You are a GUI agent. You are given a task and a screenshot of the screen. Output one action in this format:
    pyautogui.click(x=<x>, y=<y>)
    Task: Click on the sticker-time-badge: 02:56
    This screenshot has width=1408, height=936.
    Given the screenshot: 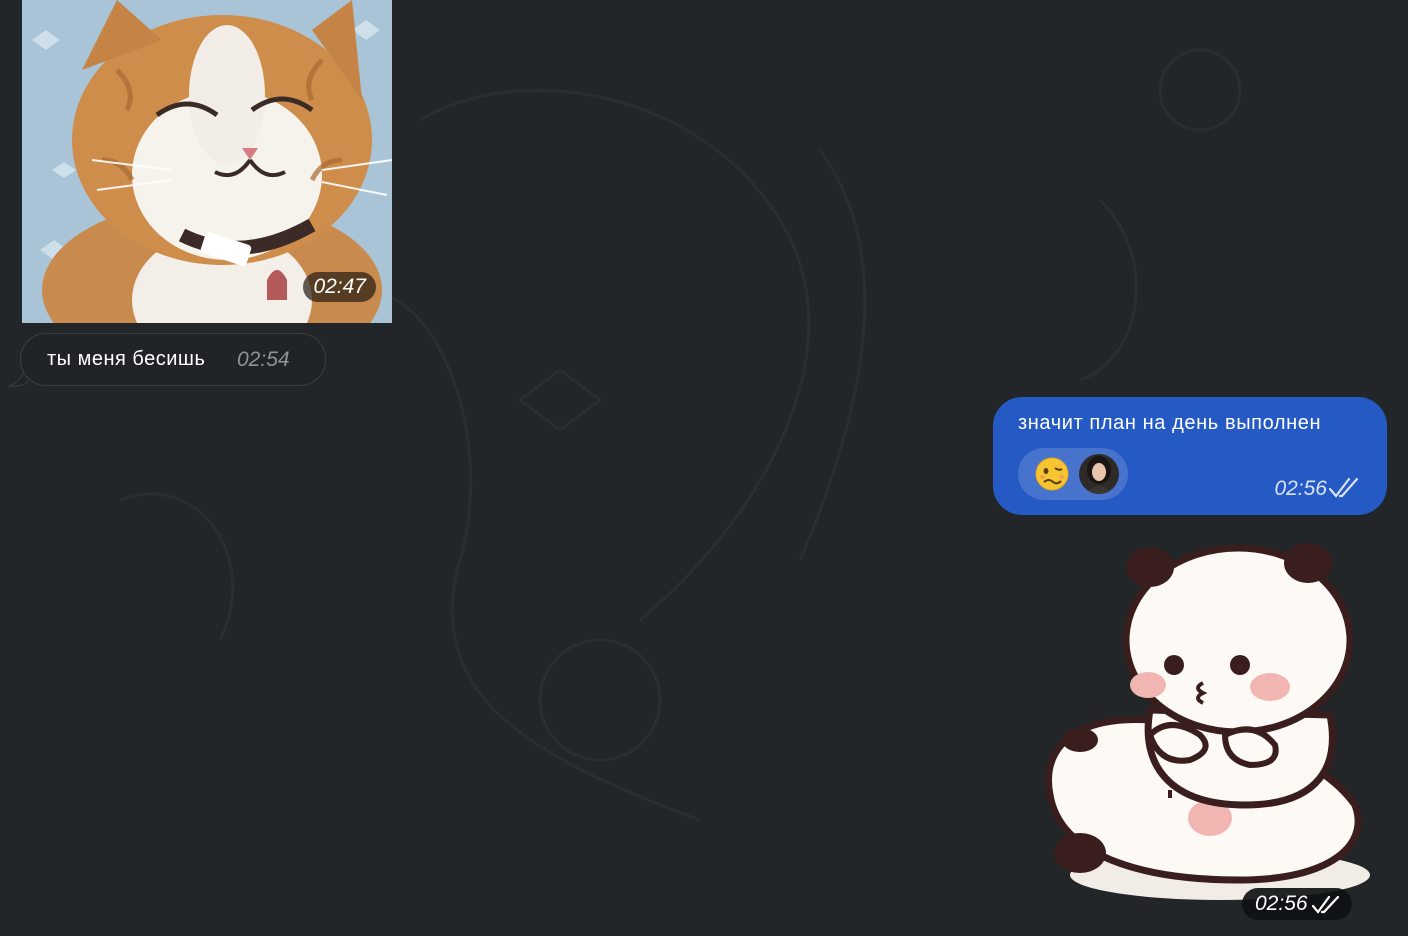 What is the action you would take?
    pyautogui.click(x=1297, y=904)
    